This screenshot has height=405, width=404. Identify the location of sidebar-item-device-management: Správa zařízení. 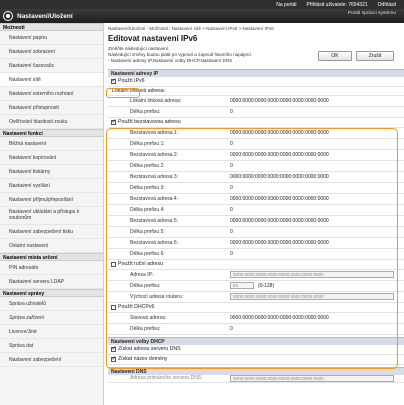
(51, 318).